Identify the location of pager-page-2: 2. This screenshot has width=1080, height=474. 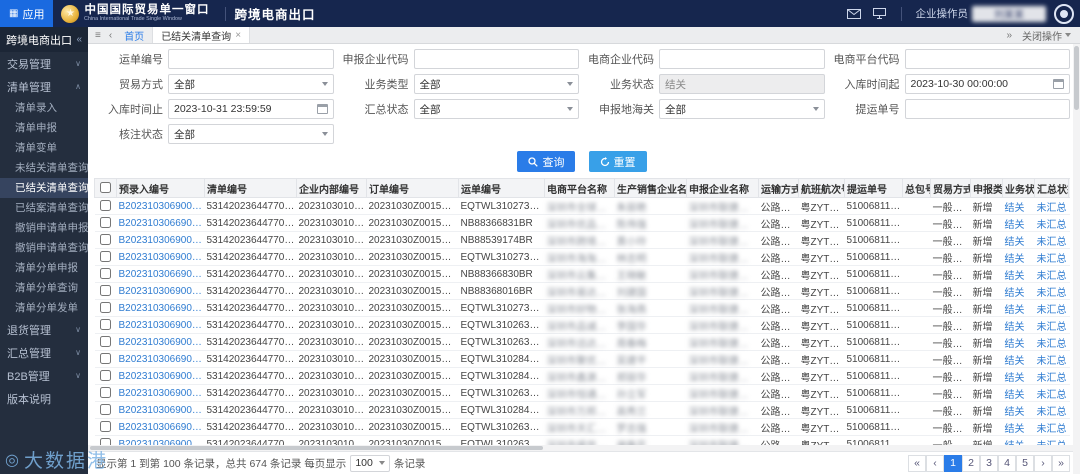
(971, 463).